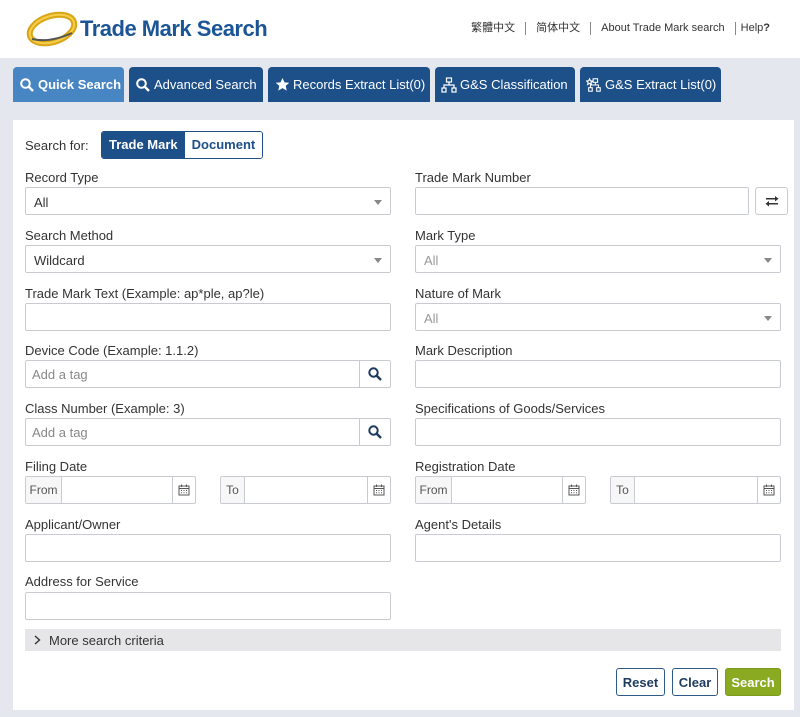 The height and width of the screenshot is (717, 800). What do you see at coordinates (57, 145) in the screenshot?
I see `search-for-label: Search for:` at bounding box center [57, 145].